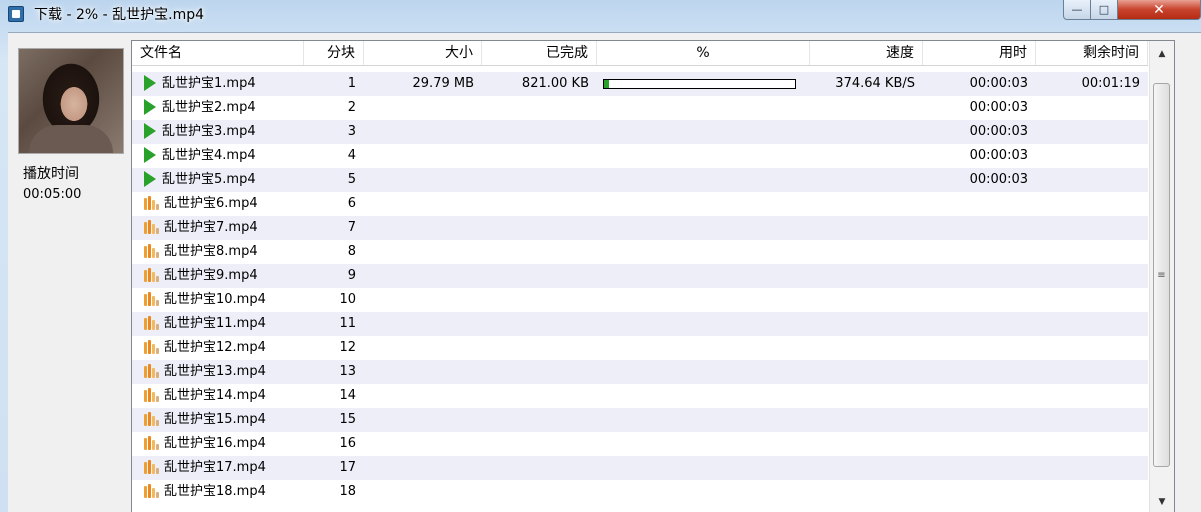 The image size is (1201, 512). I want to click on table-row: 乱世护宝9.mp4 9, so click(640, 276).